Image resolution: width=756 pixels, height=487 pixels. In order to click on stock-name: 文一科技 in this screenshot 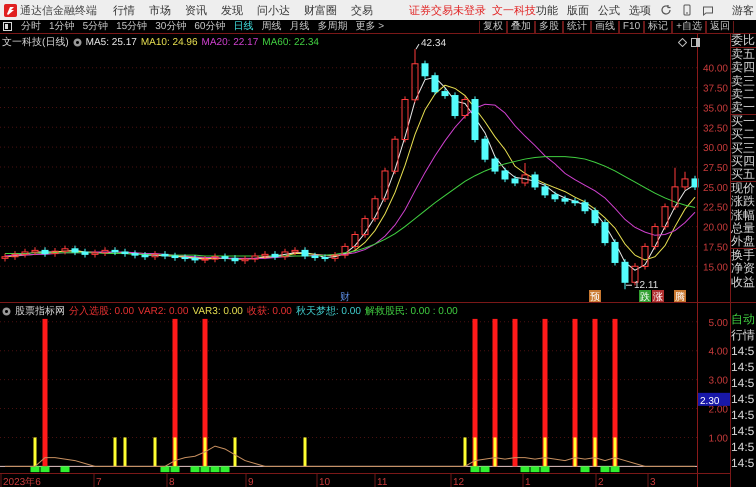, I will do `click(514, 11)`.